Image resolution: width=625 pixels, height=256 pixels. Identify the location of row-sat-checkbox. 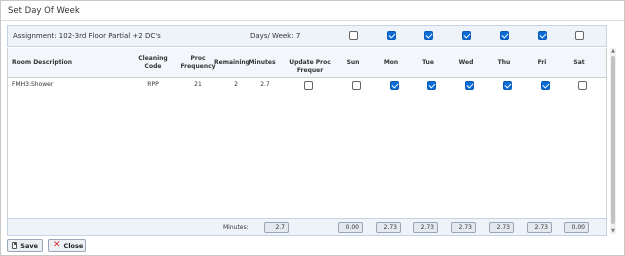
(582, 85).